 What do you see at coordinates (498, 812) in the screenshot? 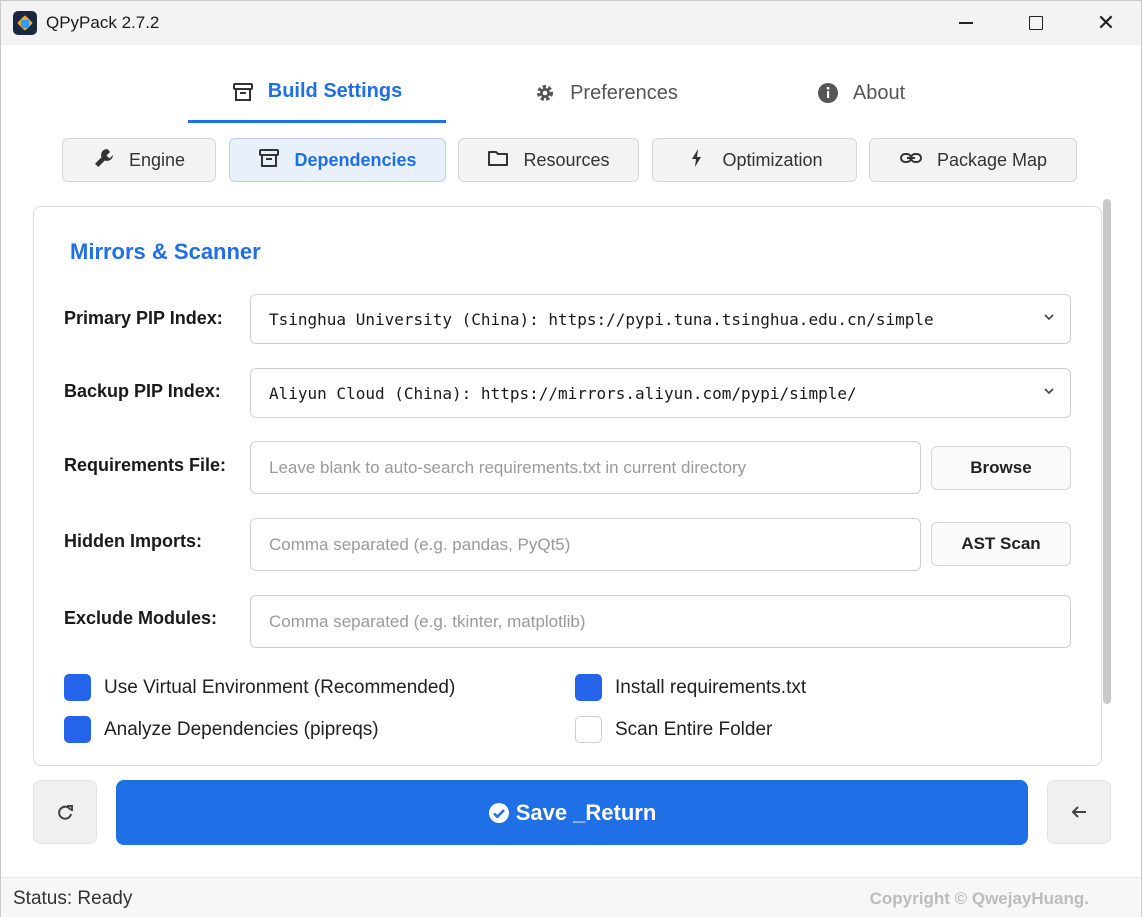
I see `check-circle-icon` at bounding box center [498, 812].